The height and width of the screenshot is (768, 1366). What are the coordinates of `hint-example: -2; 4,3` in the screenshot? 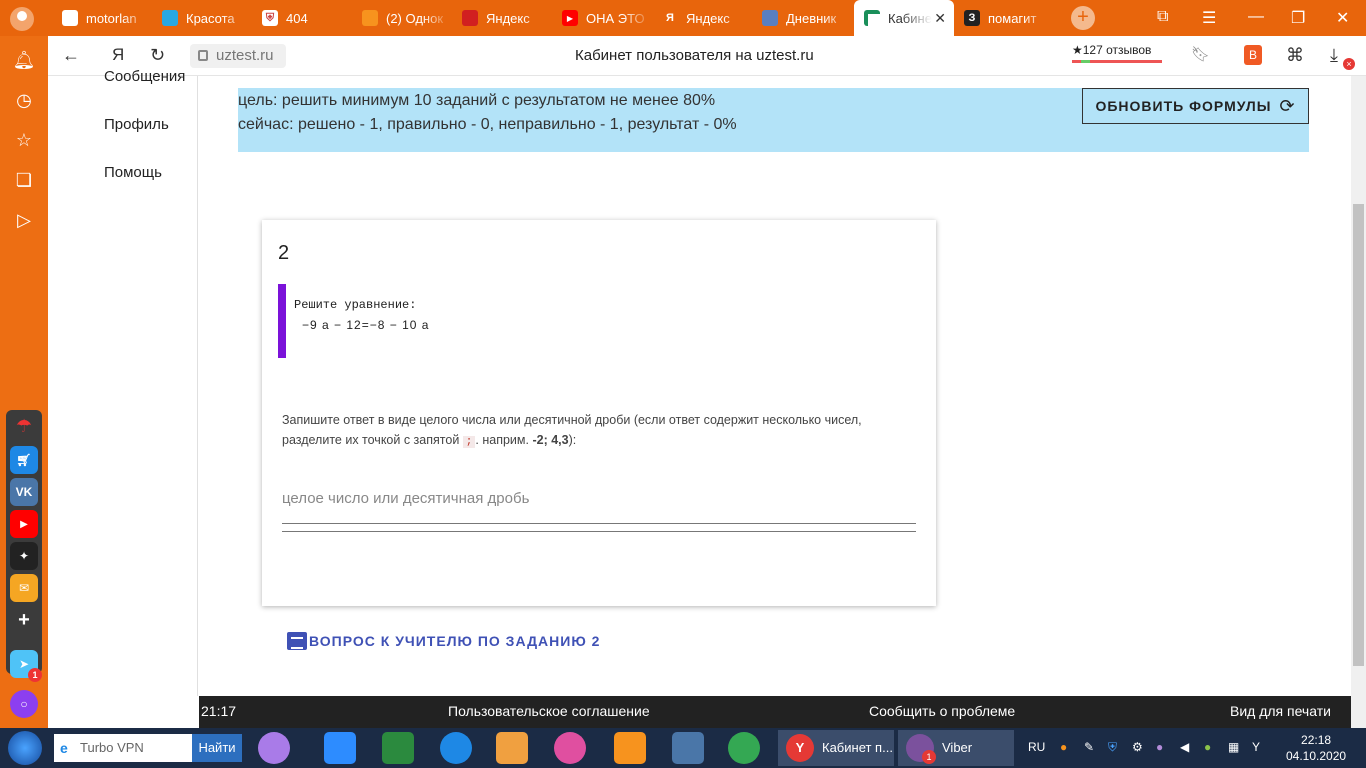 It's located at (550, 440).